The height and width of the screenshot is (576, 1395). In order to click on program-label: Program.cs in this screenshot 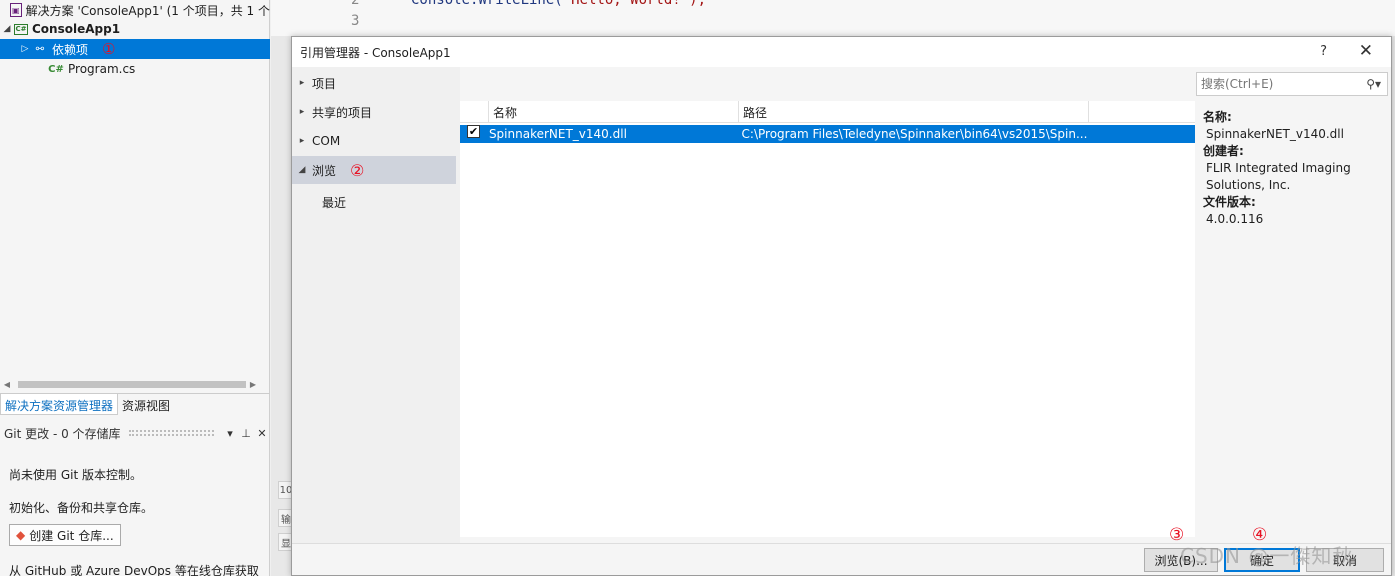, I will do `click(102, 69)`.